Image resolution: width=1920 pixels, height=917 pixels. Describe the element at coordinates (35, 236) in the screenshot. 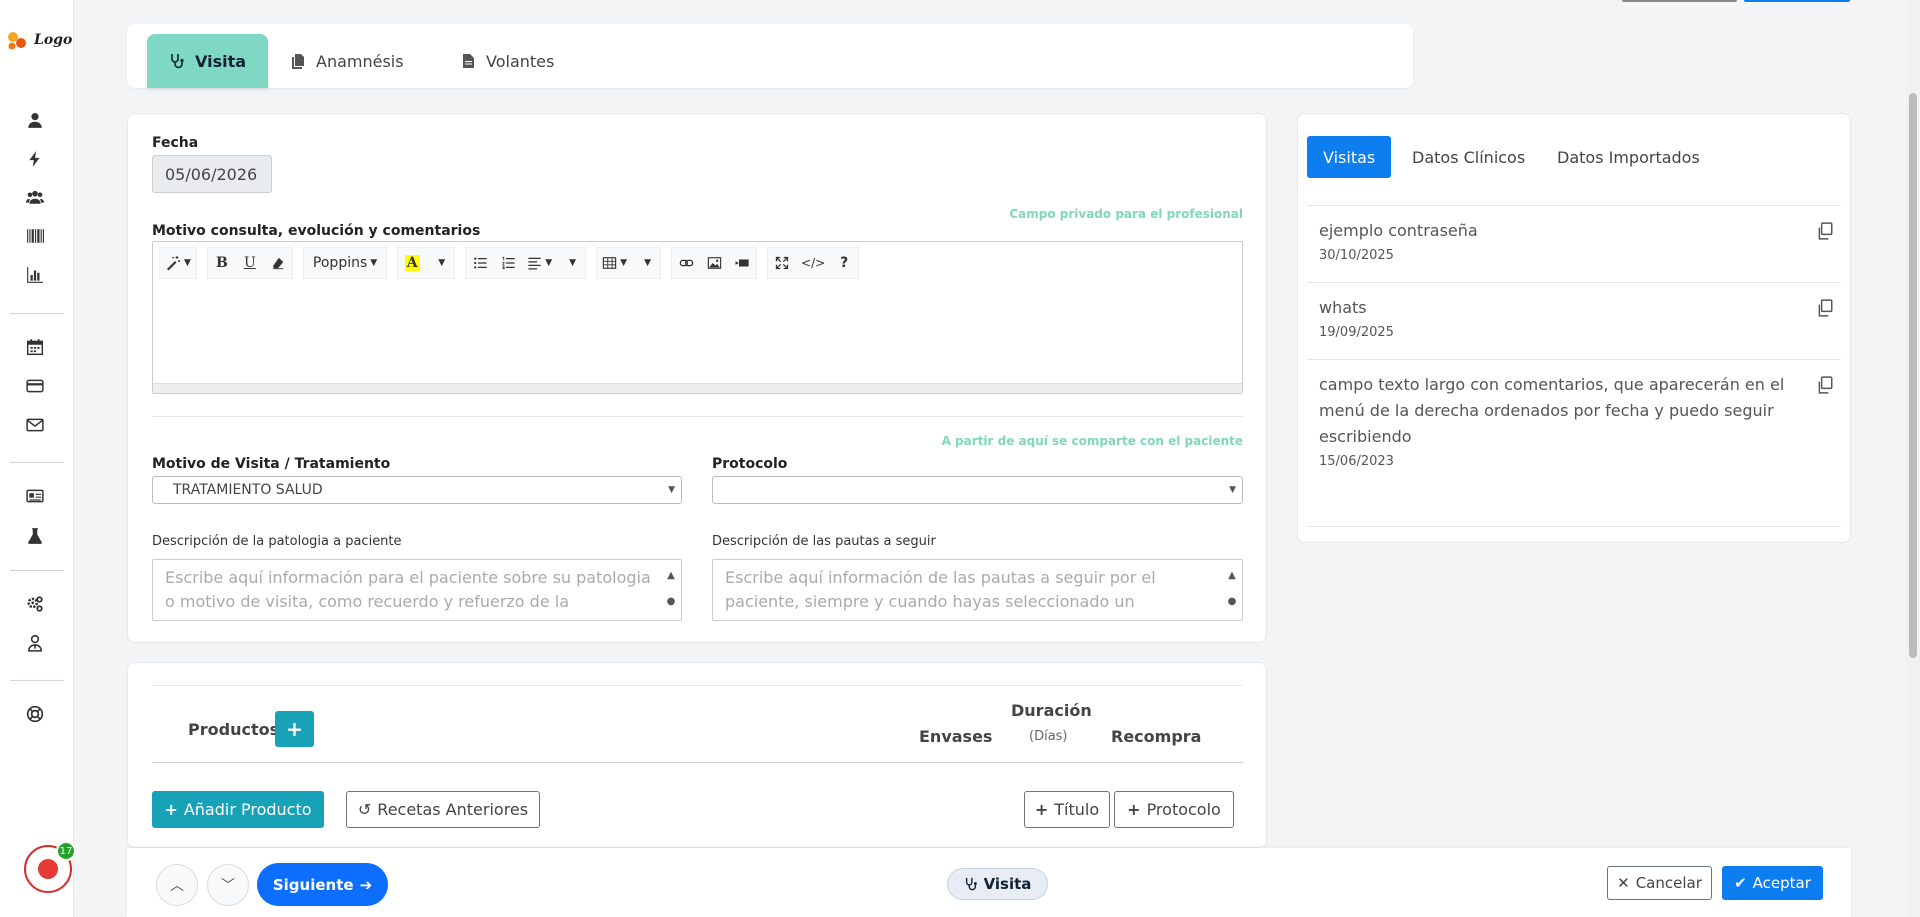

I see `barcode-icon` at that location.